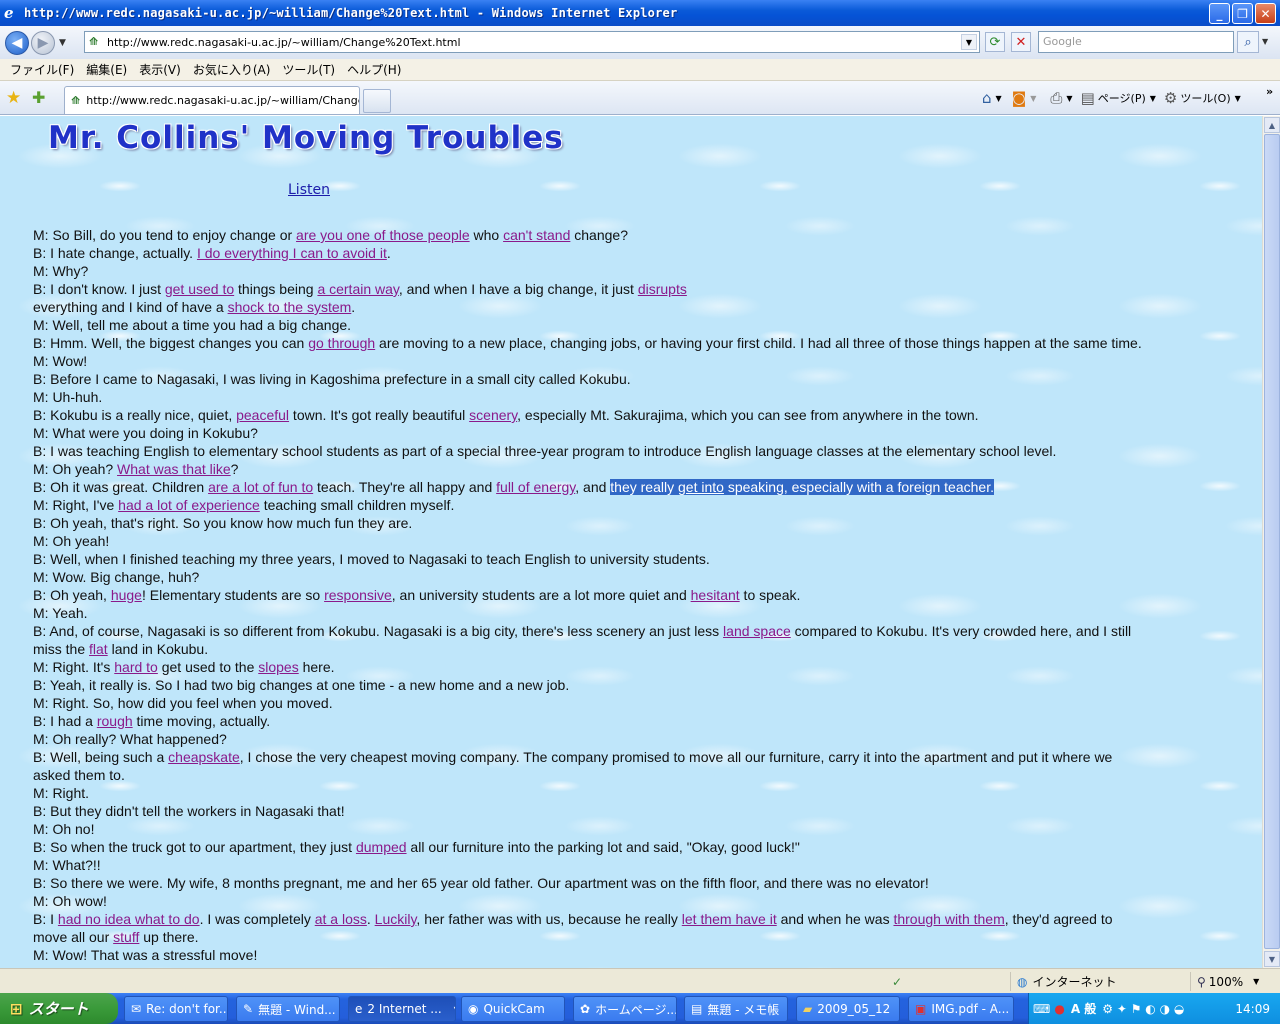  I want to click on zoom-level: 100%, so click(1226, 982).